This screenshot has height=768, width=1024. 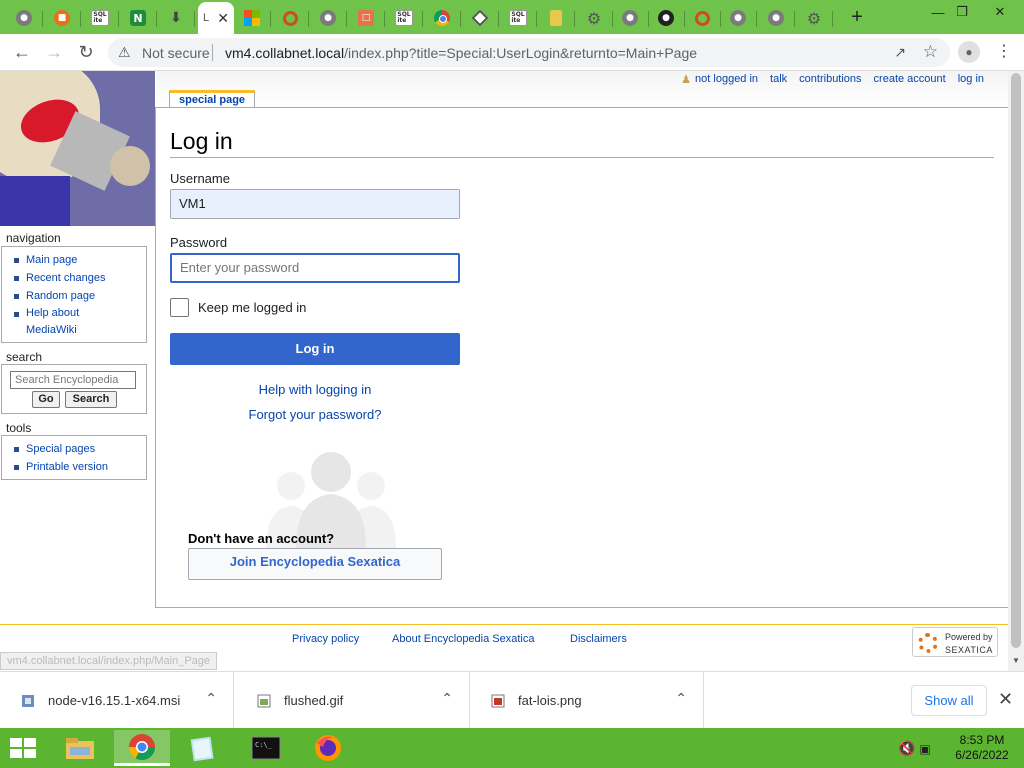 I want to click on username-input: VM1, so click(x=315, y=204).